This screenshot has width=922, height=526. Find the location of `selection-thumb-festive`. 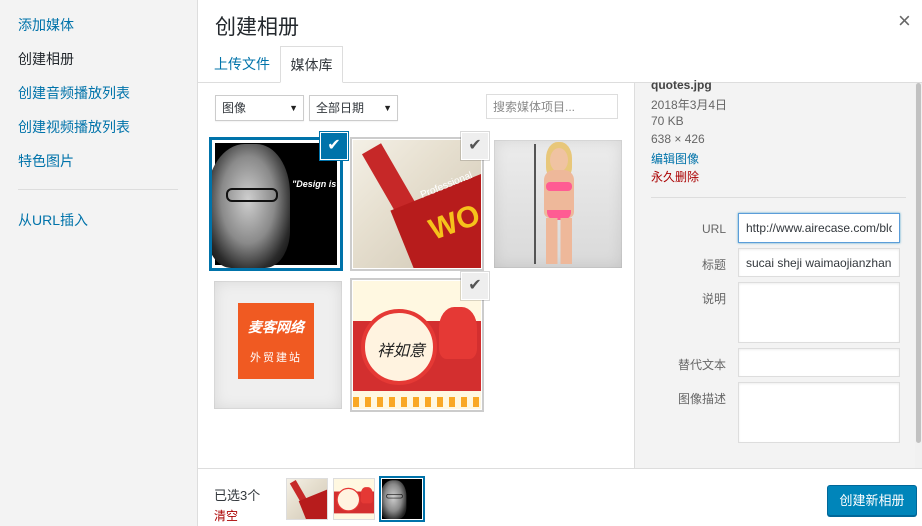

selection-thumb-festive is located at coordinates (354, 499).